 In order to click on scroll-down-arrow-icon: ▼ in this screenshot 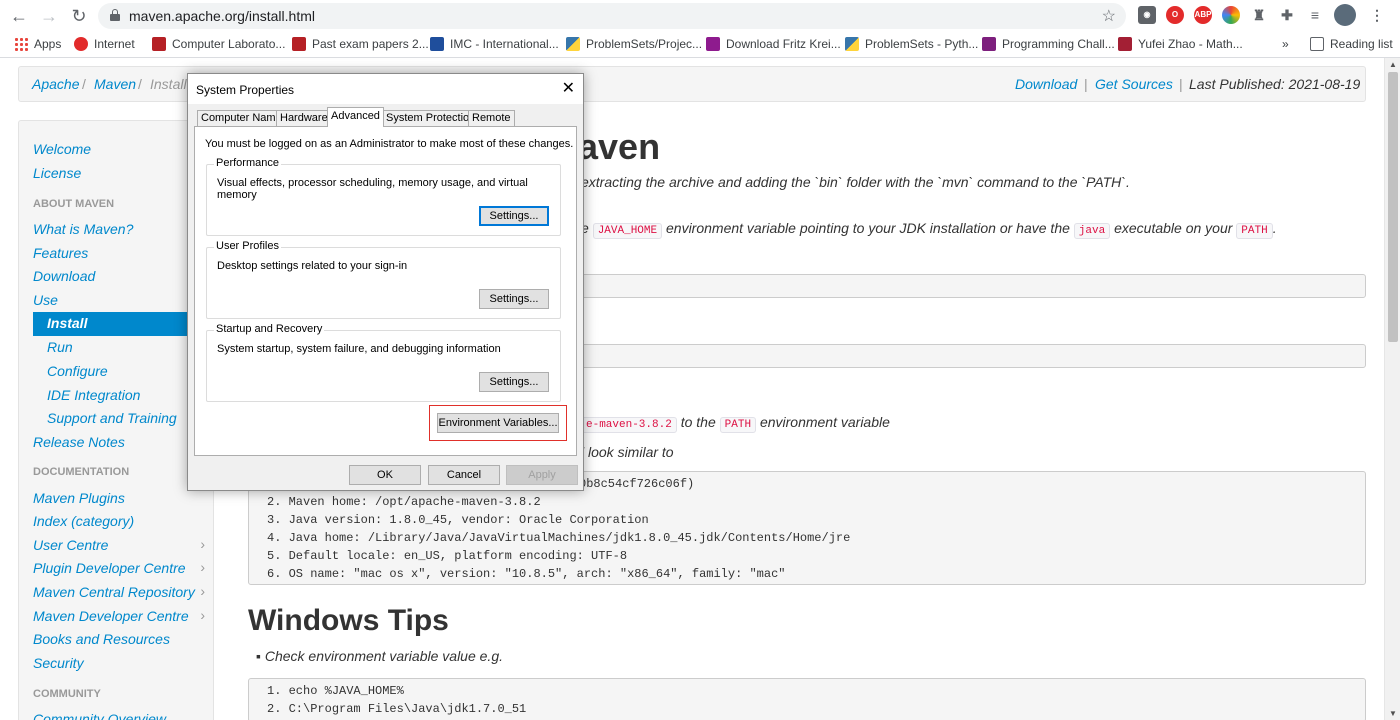, I will do `click(1393, 713)`.